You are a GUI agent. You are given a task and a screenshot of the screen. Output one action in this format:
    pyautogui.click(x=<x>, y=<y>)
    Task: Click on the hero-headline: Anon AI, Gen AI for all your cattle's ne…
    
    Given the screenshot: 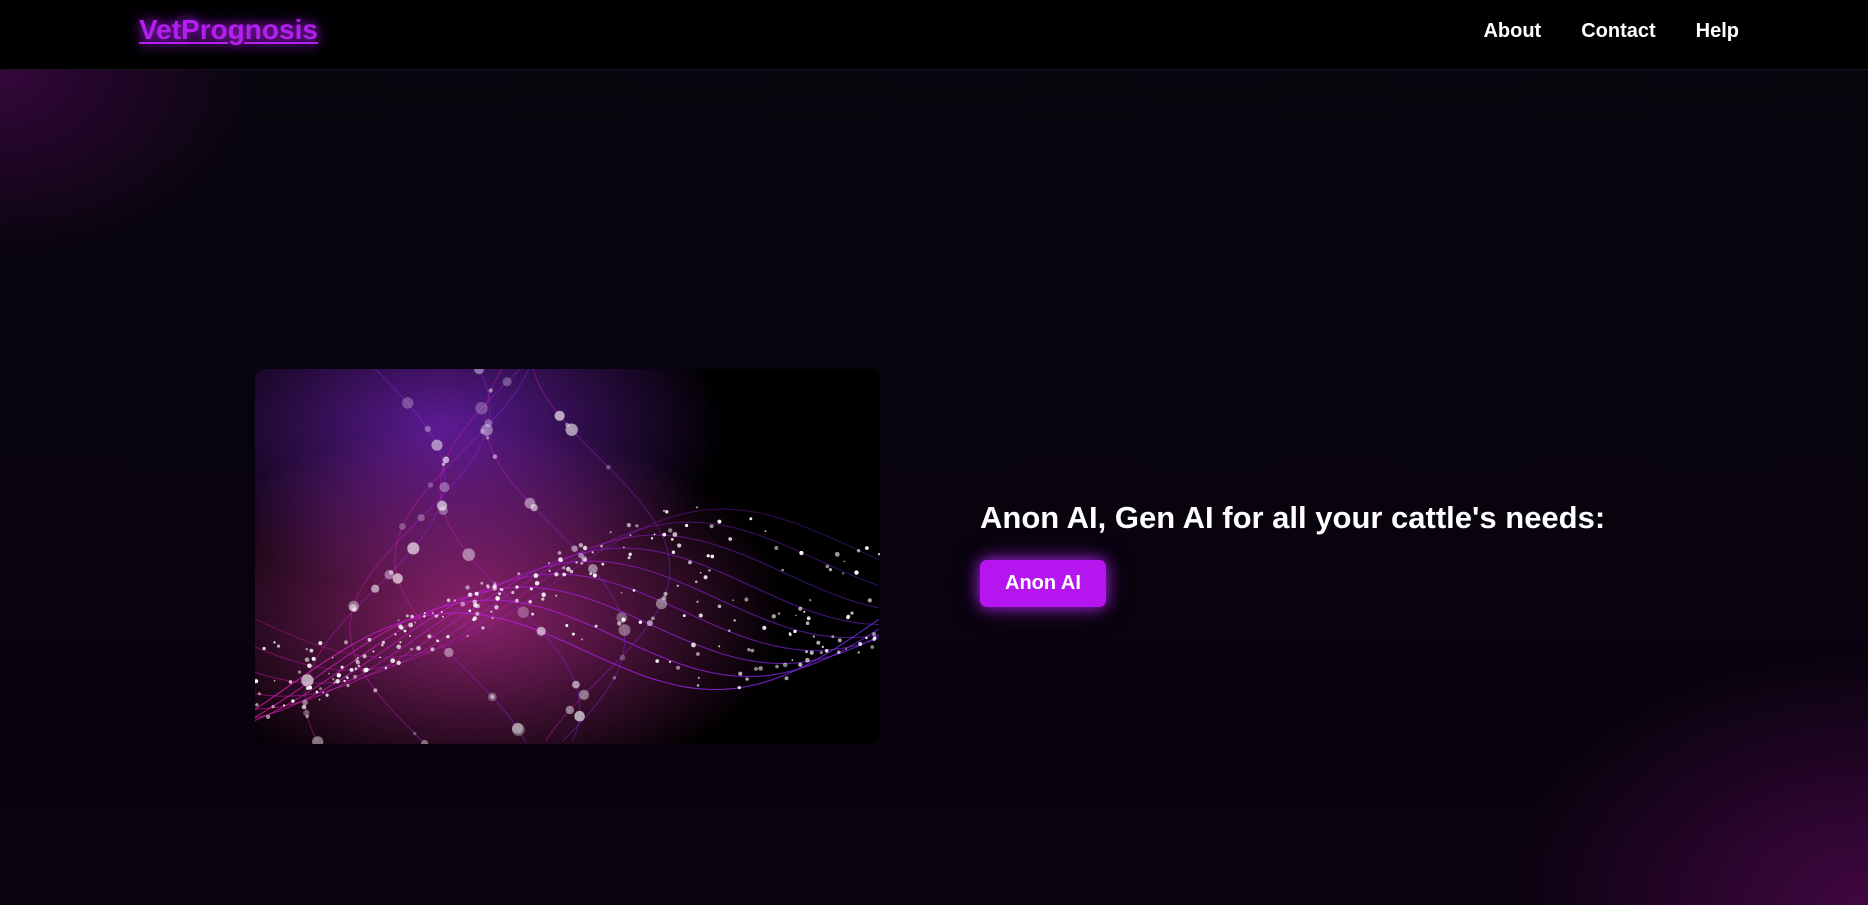 What is the action you would take?
    pyautogui.click(x=1293, y=517)
    